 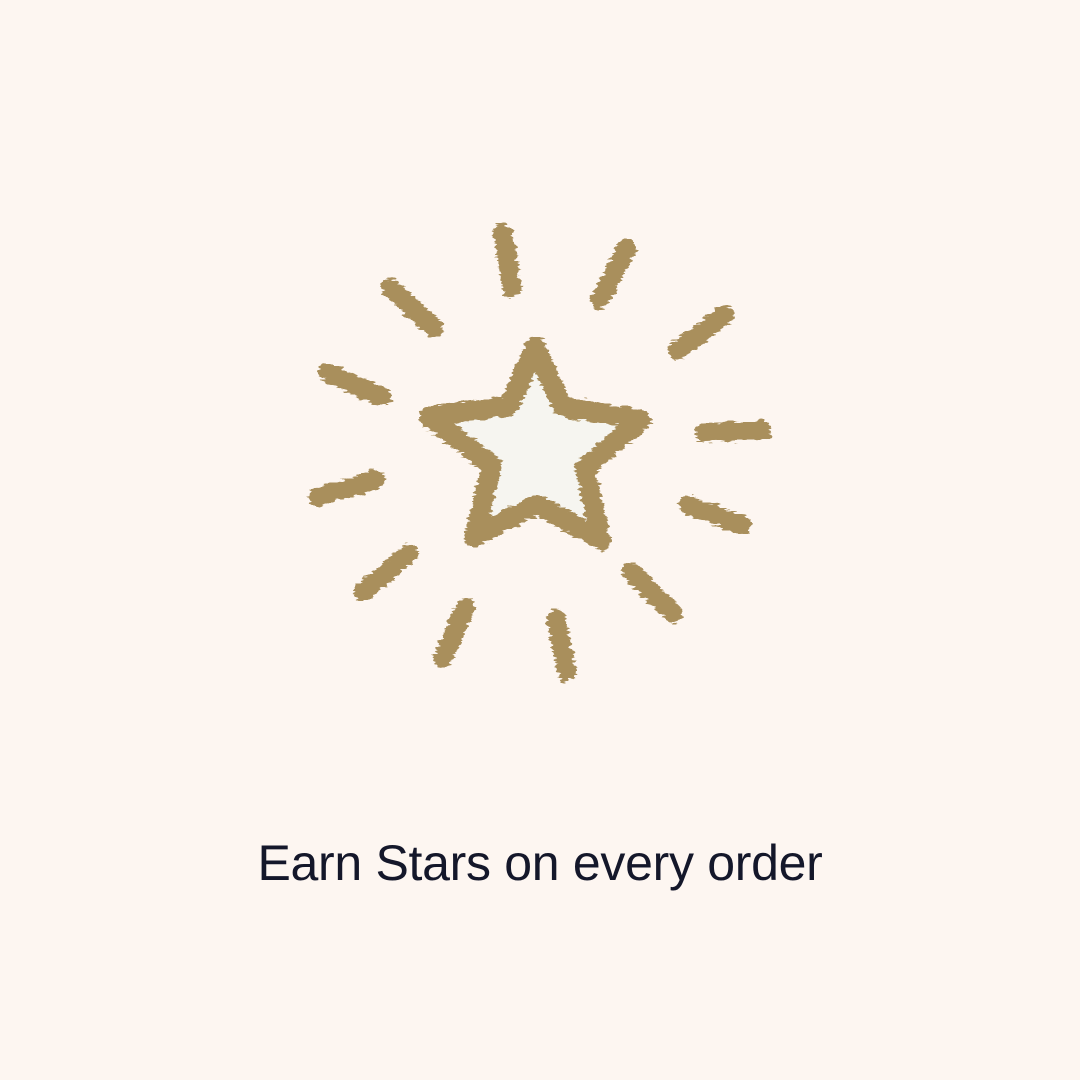 I want to click on star-icon, so click(x=535, y=443).